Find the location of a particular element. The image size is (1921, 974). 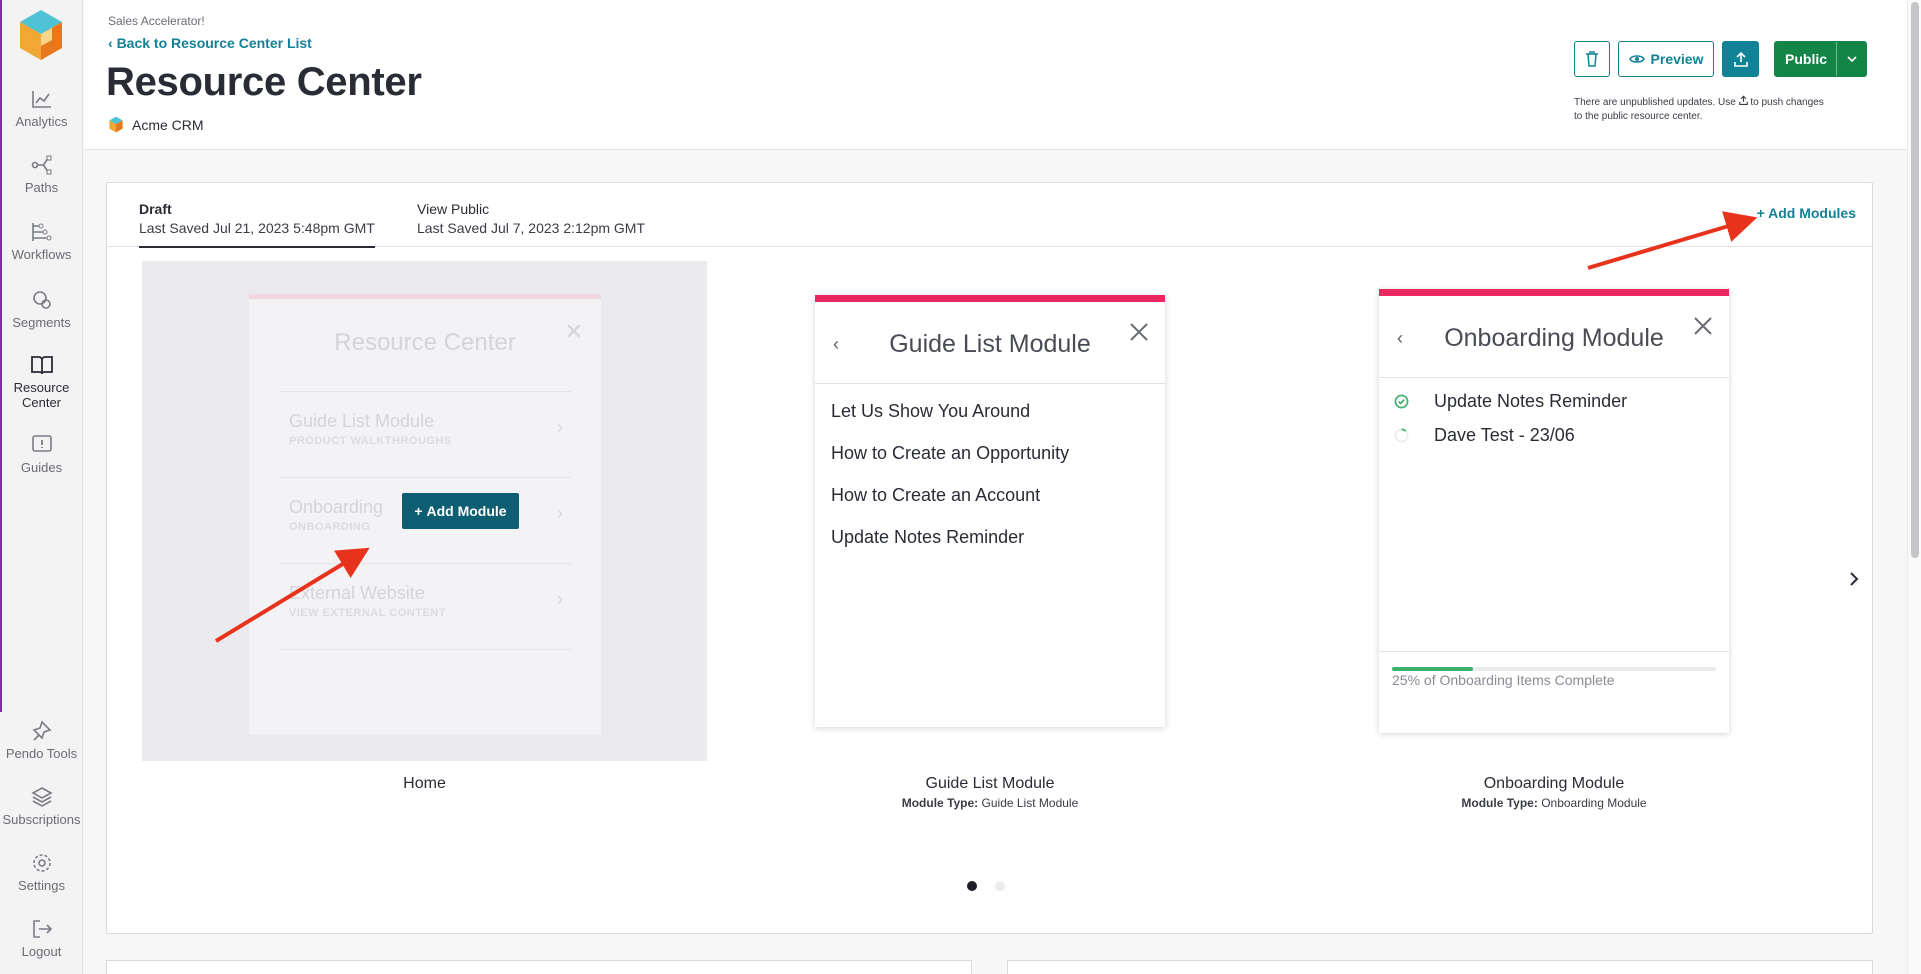

ghost-row: External Website VIEW EXTERNAL CONTENT › is located at coordinates (430, 601).